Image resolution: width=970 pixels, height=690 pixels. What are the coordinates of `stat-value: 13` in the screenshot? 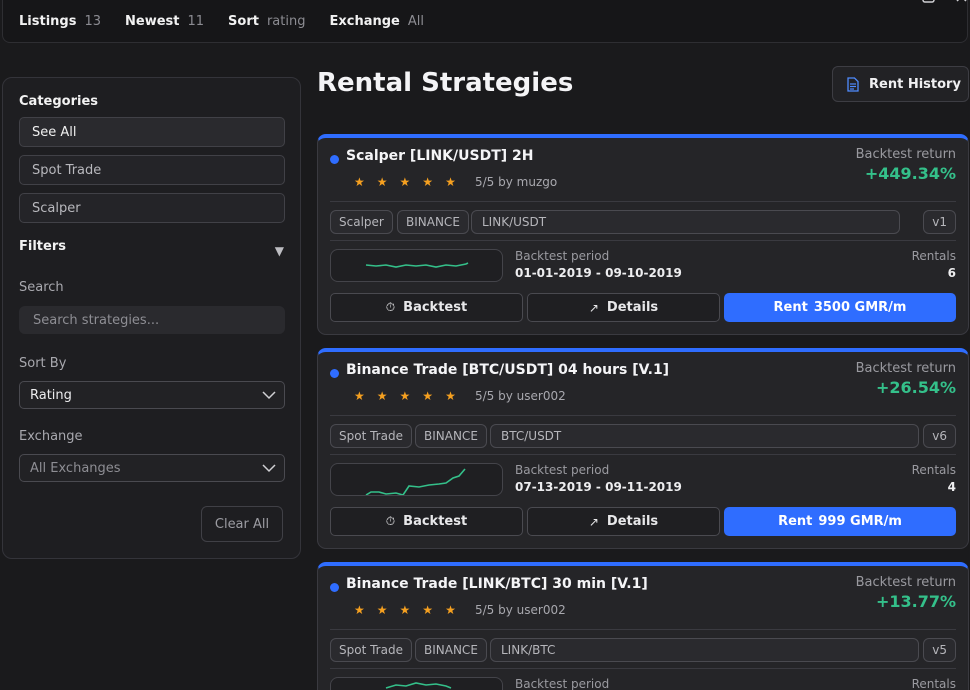 It's located at (92, 21).